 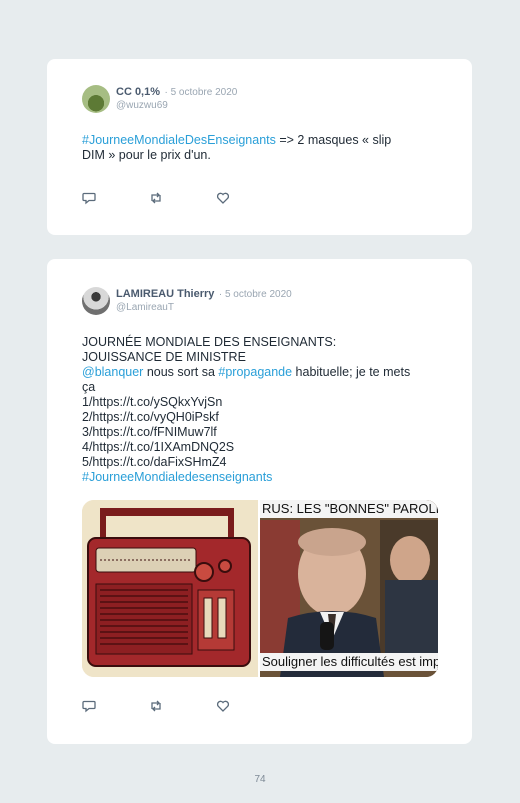 What do you see at coordinates (176, 106) in the screenshot?
I see `author-handle: @wuzwu69` at bounding box center [176, 106].